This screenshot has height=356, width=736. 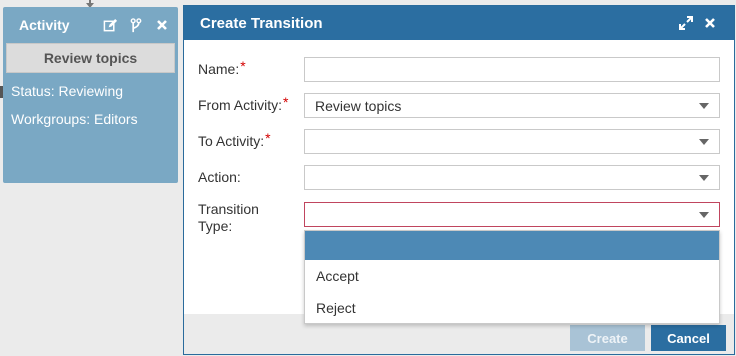 I want to click on from-activity-label: From Activity:*, so click(x=251, y=104).